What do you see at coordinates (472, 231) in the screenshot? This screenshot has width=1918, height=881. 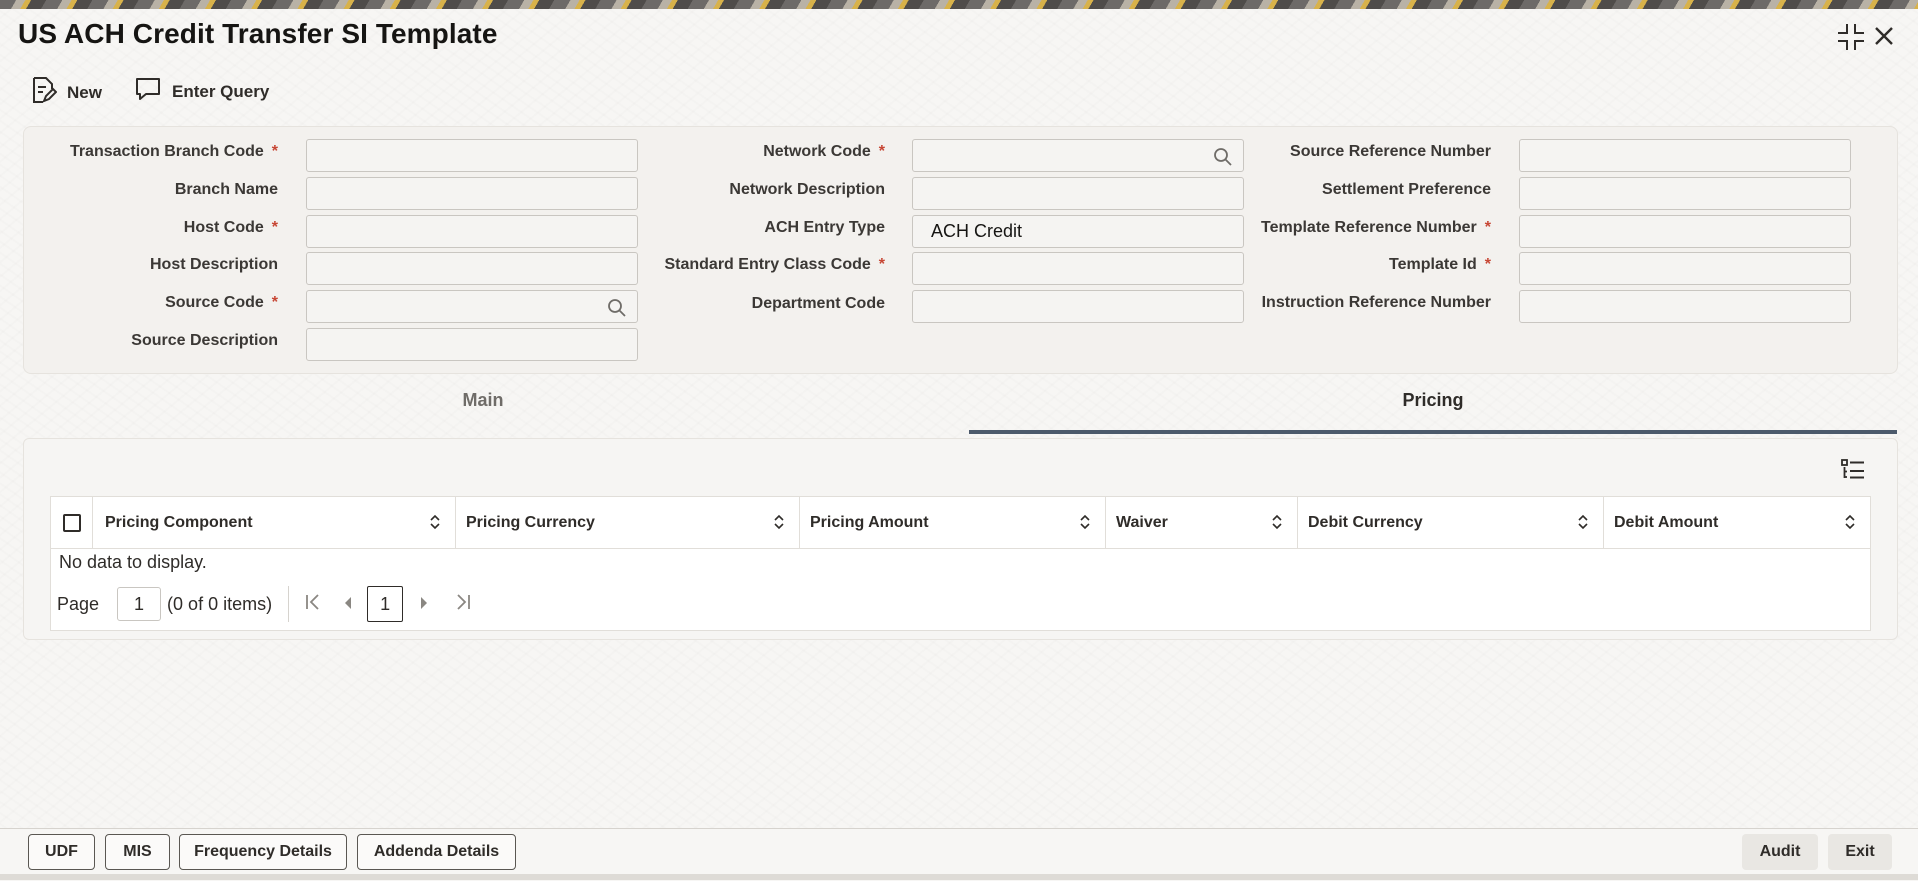 I see `host-code-input` at bounding box center [472, 231].